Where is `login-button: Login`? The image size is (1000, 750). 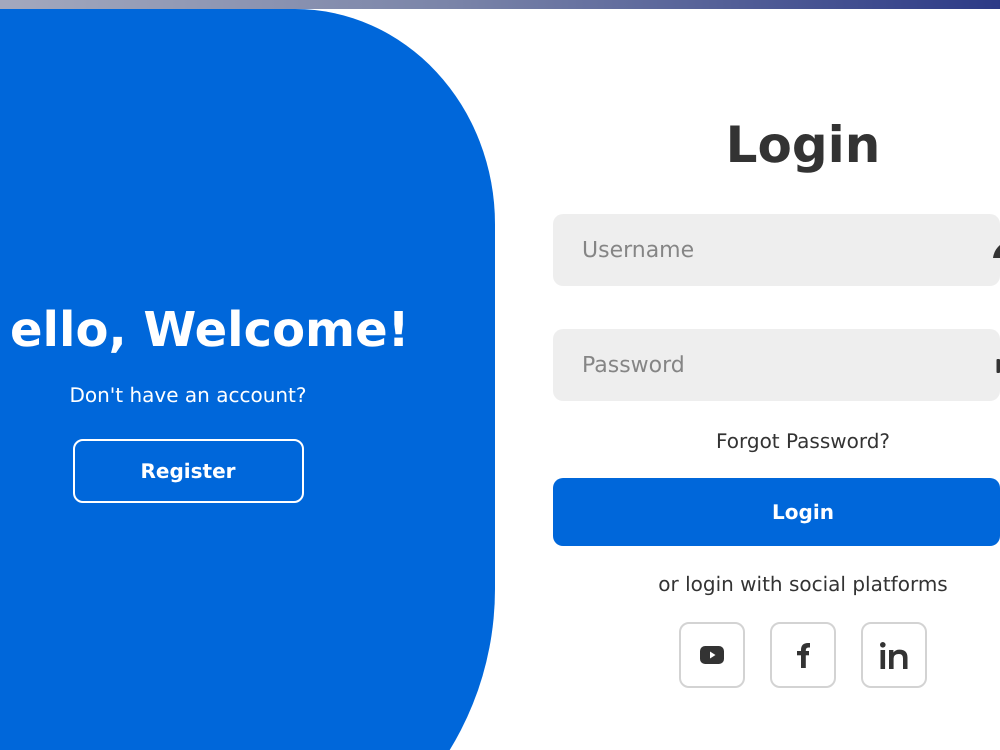
login-button: Login is located at coordinates (776, 512).